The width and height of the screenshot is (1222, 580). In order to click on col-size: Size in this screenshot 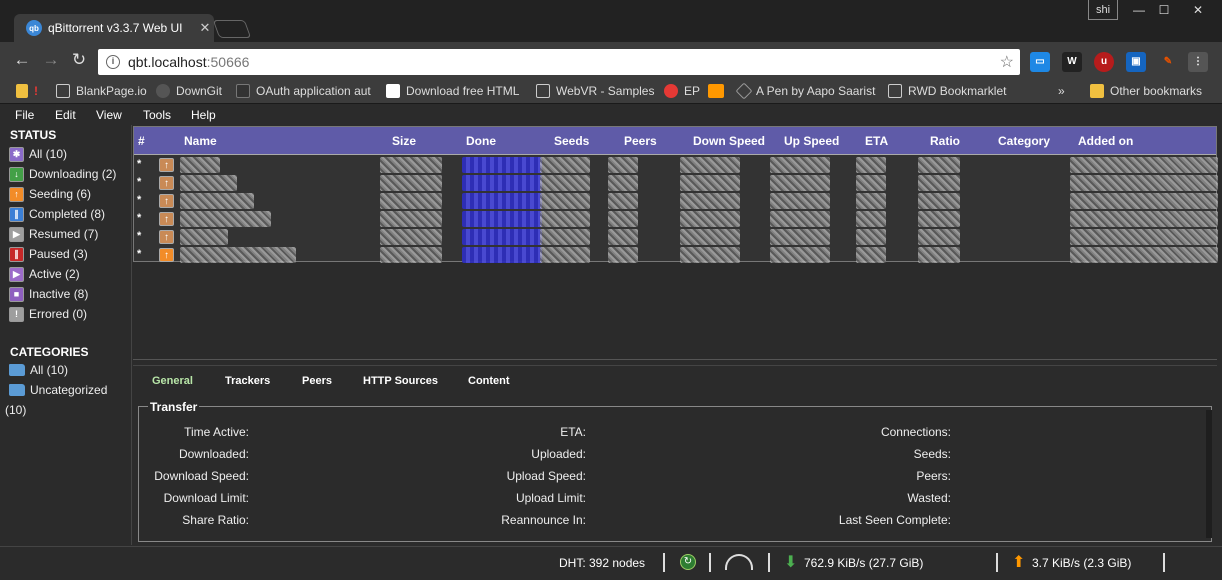, I will do `click(404, 141)`.